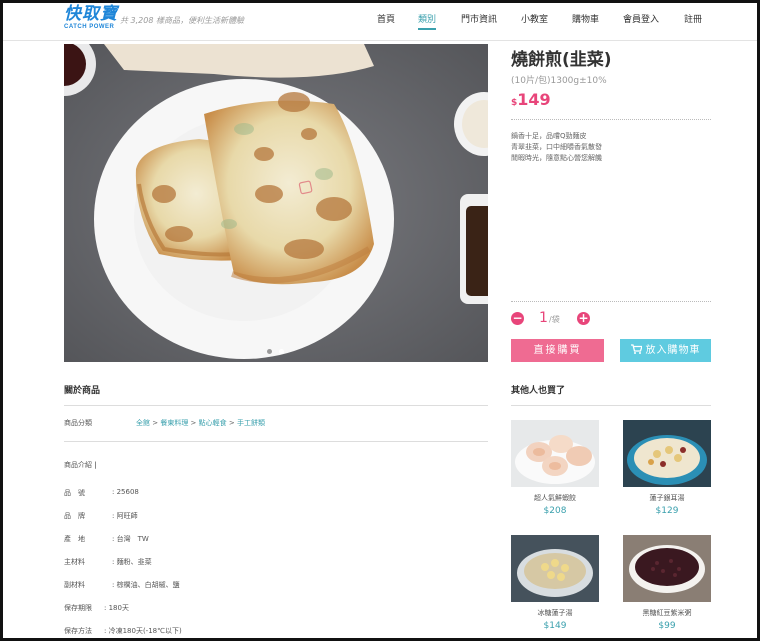  I want to click on qty-divider, so click(611, 301).